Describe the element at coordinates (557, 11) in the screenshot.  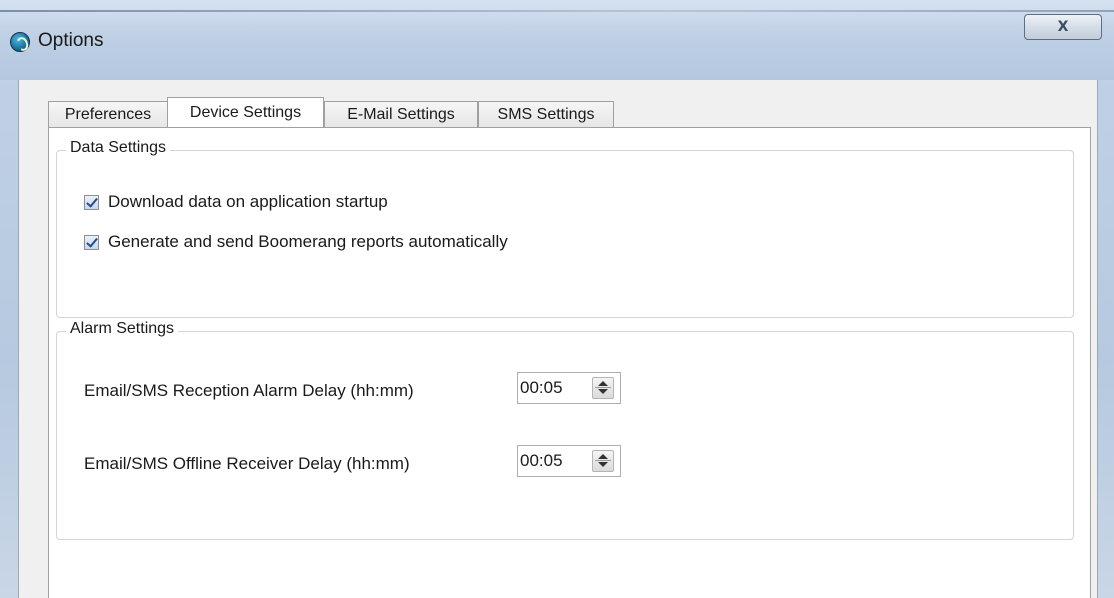
I see `title-bar-edge` at that location.